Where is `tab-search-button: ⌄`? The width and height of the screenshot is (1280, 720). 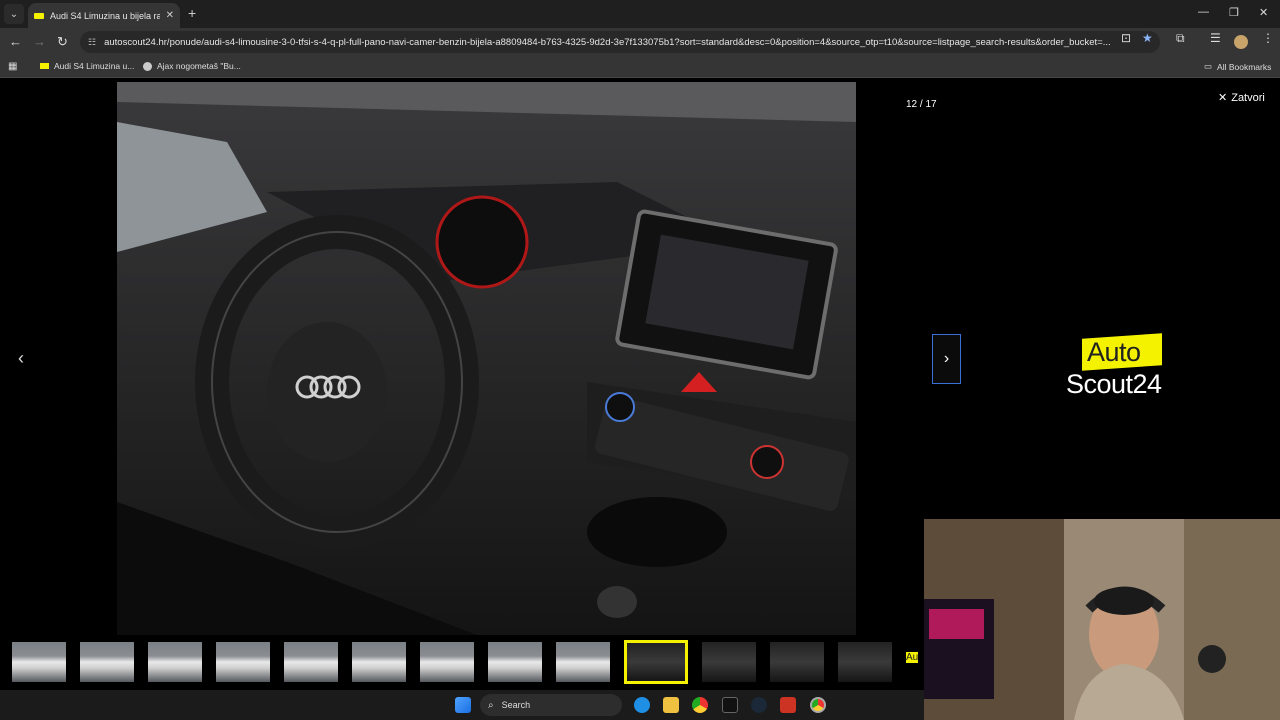
tab-search-button: ⌄ is located at coordinates (14, 14).